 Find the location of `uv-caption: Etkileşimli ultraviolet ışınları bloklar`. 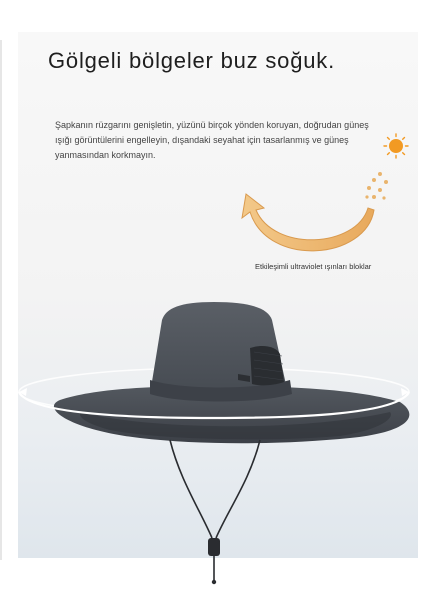

uv-caption: Etkileşimli ultraviolet ışınları bloklar is located at coordinates (313, 266).